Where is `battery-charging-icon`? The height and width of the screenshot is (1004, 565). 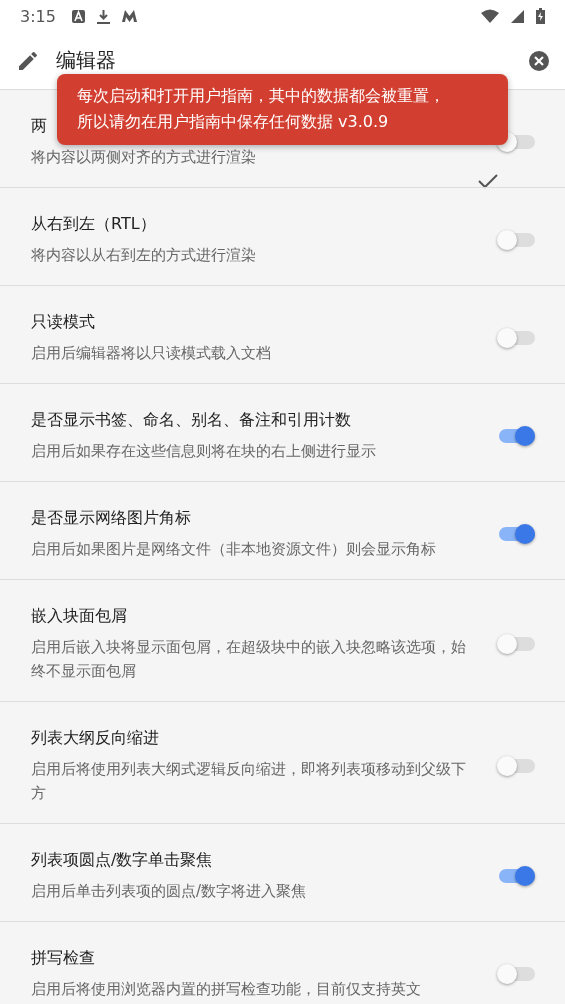 battery-charging-icon is located at coordinates (540, 16).